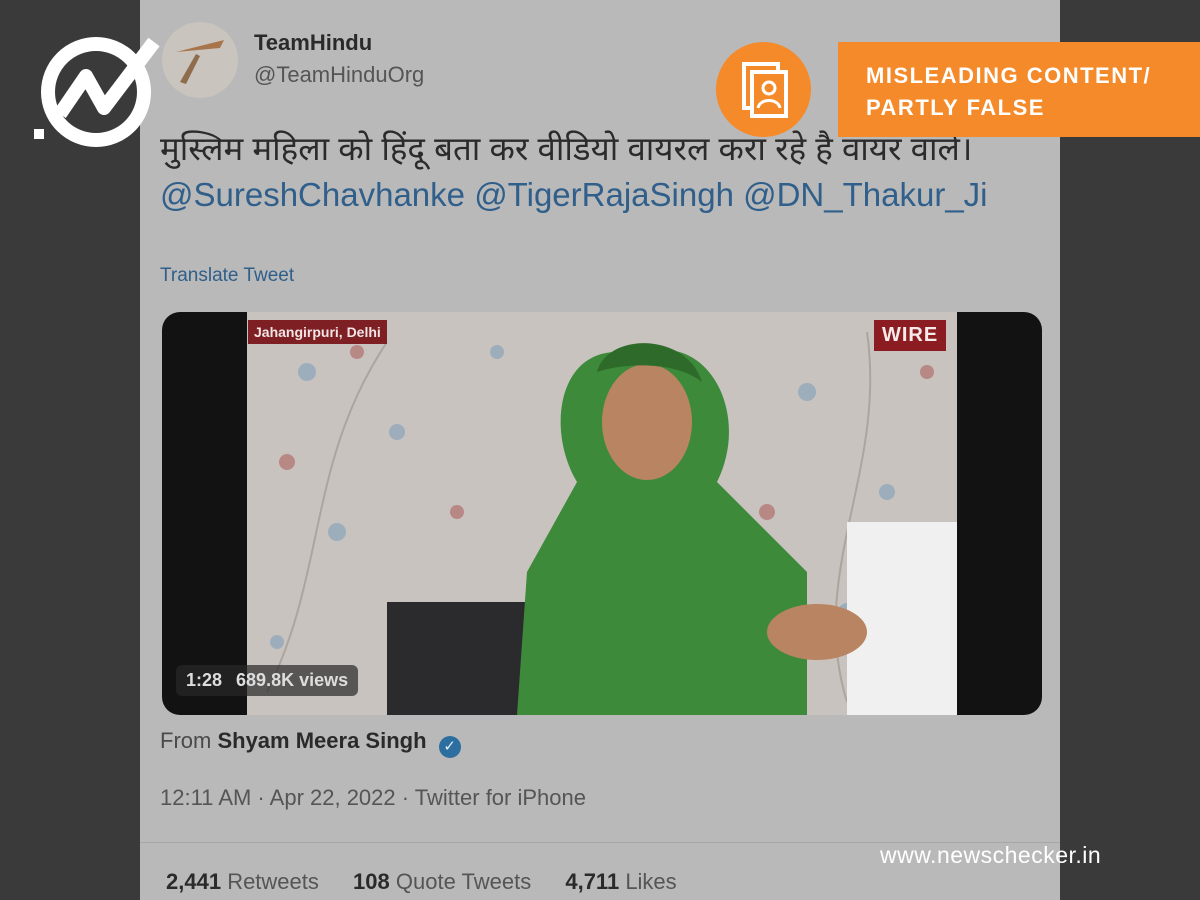  I want to click on video-source: From Shyam Meera Singh ✓, so click(310, 743).